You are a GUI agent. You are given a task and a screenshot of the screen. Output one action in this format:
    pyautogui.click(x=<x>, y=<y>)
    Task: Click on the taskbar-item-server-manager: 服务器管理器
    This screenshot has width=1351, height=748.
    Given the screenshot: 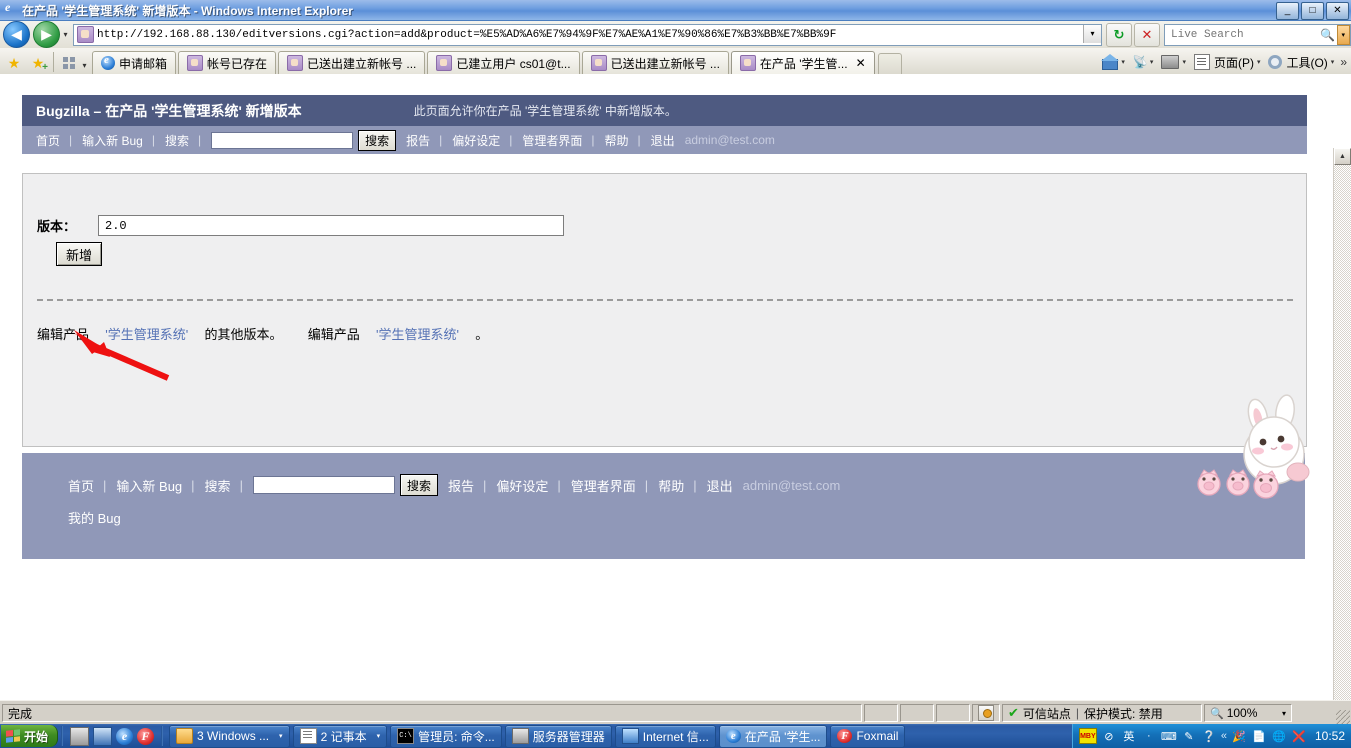 What is the action you would take?
    pyautogui.click(x=558, y=736)
    